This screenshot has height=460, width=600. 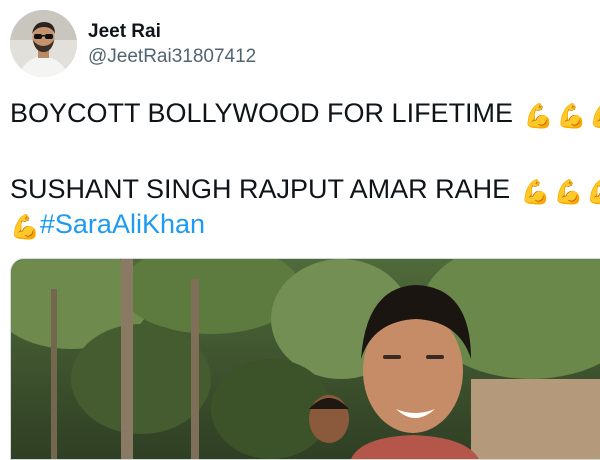 I want to click on display-name: Jeet Rai, so click(x=124, y=32).